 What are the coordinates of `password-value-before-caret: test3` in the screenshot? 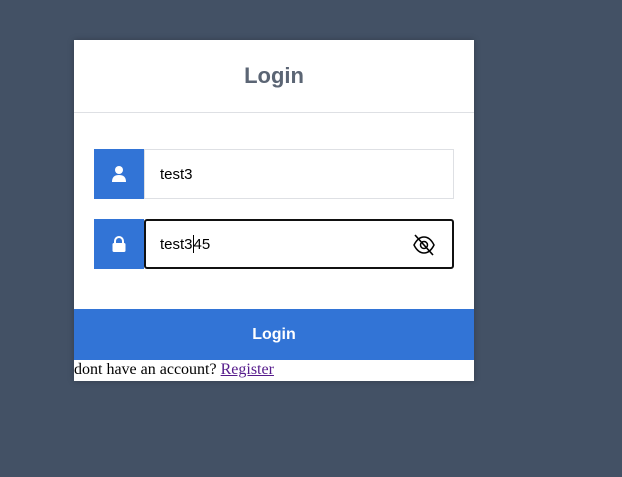 It's located at (176, 244).